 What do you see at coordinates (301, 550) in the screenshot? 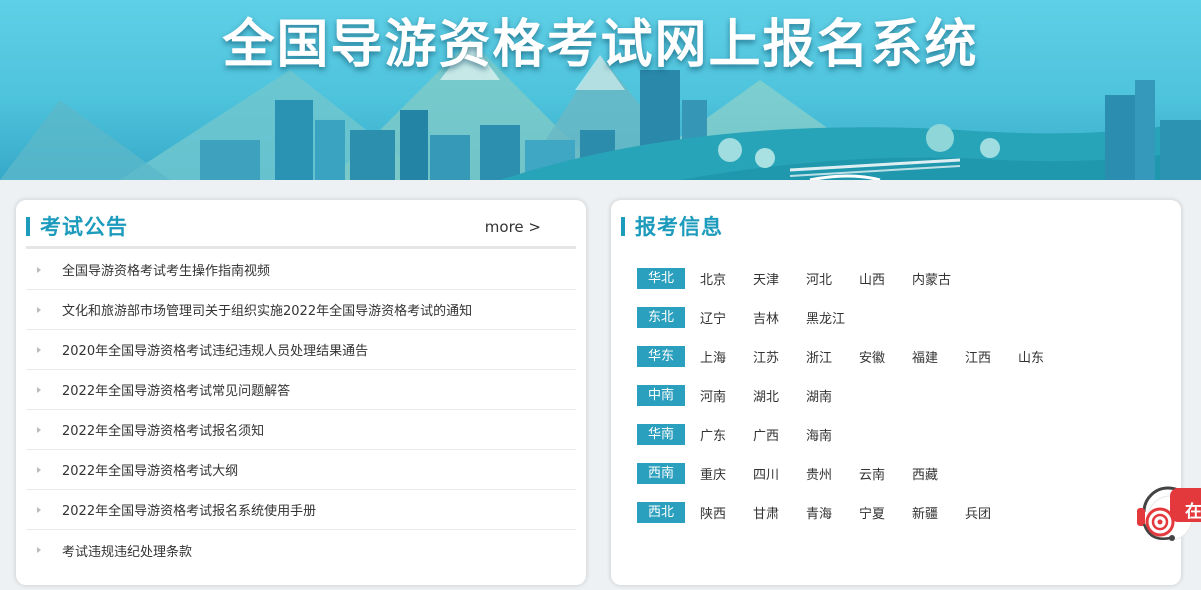
I see `announcement-item: 考试违规违纪处理条款` at bounding box center [301, 550].